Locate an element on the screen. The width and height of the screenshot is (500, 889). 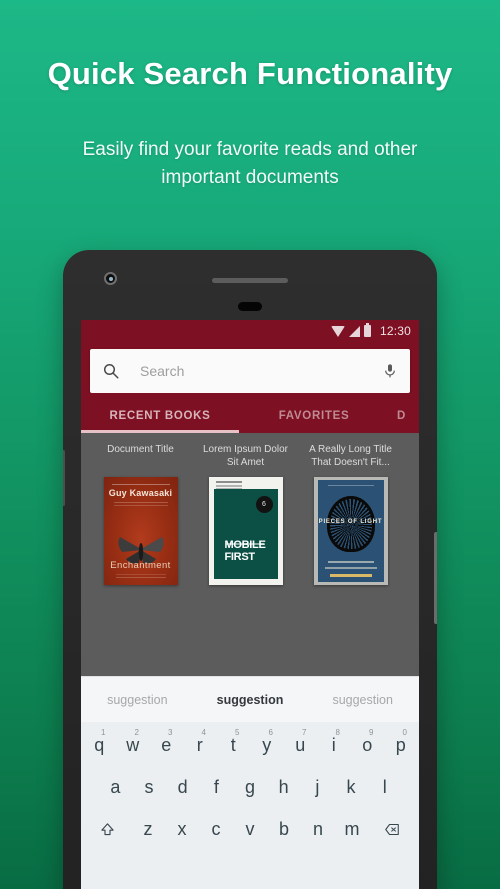
key-y: 6y is located at coordinates (267, 745).